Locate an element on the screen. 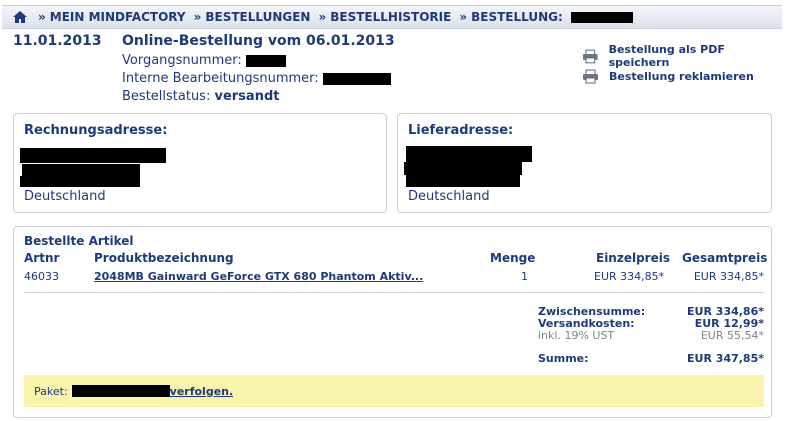 The image size is (785, 421). redacted-internal-number is located at coordinates (356, 78).